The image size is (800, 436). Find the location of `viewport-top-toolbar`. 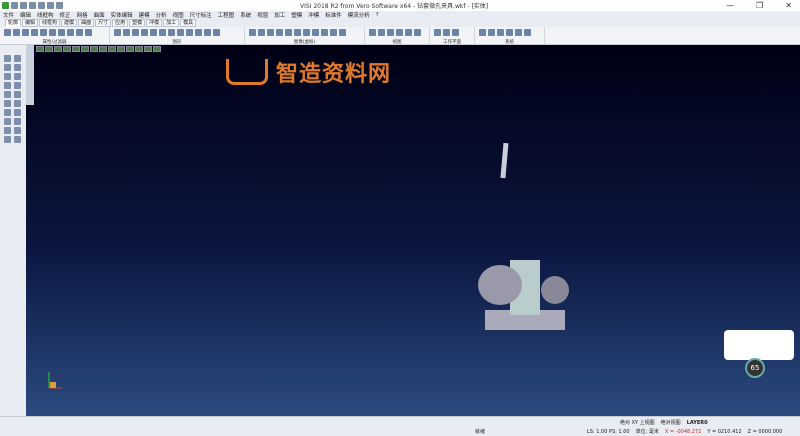

viewport-top-toolbar is located at coordinates (98, 49).